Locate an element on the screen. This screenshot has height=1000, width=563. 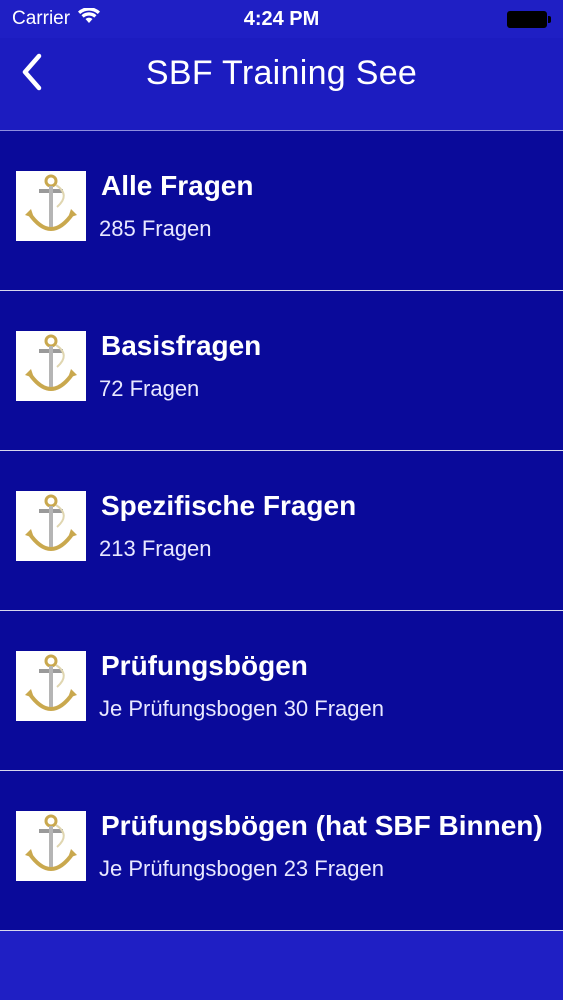
list-item-subtitle: 72 Fragen is located at coordinates (149, 388).